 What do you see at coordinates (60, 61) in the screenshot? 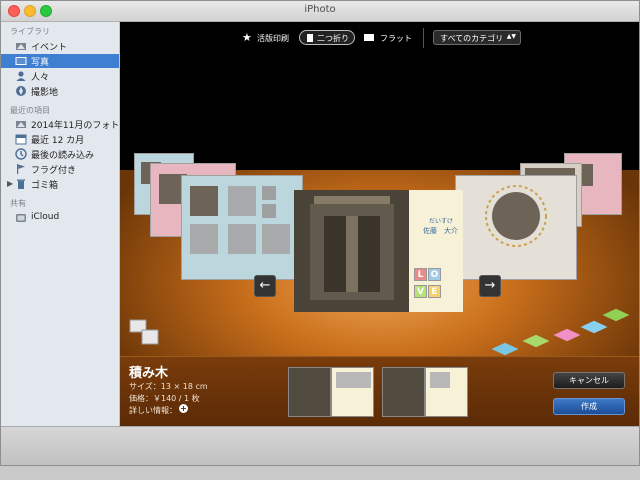
I see `sidebar-item-photos: 写真` at bounding box center [60, 61].